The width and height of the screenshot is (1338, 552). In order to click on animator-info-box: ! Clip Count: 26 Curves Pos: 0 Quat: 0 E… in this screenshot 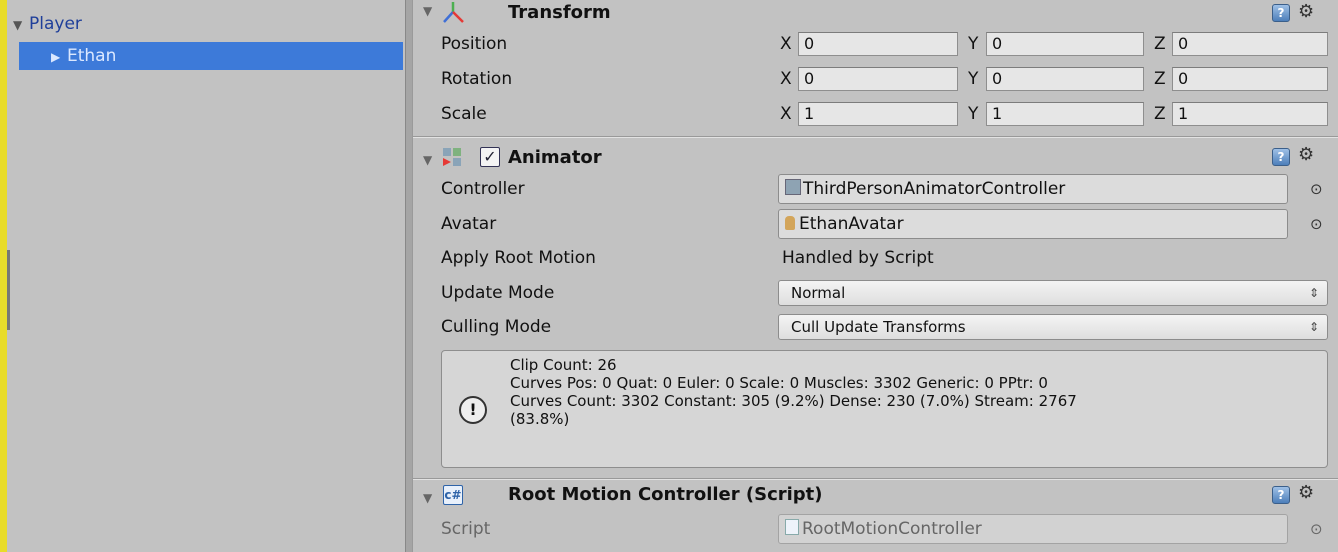, I will do `click(884, 409)`.